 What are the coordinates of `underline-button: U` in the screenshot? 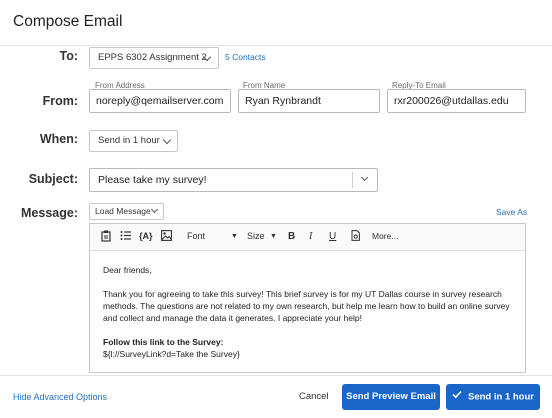 It's located at (332, 236).